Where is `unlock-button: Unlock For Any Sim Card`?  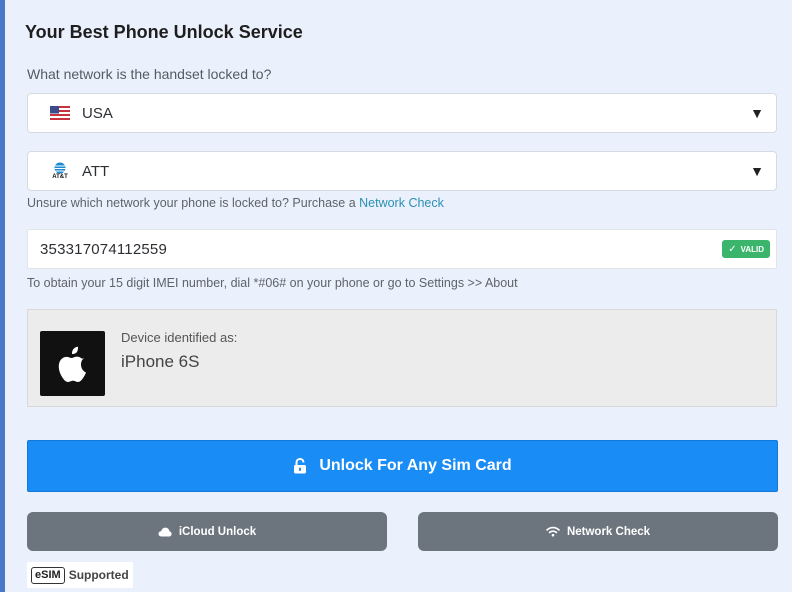
unlock-button: Unlock For Any Sim Card is located at coordinates (402, 466).